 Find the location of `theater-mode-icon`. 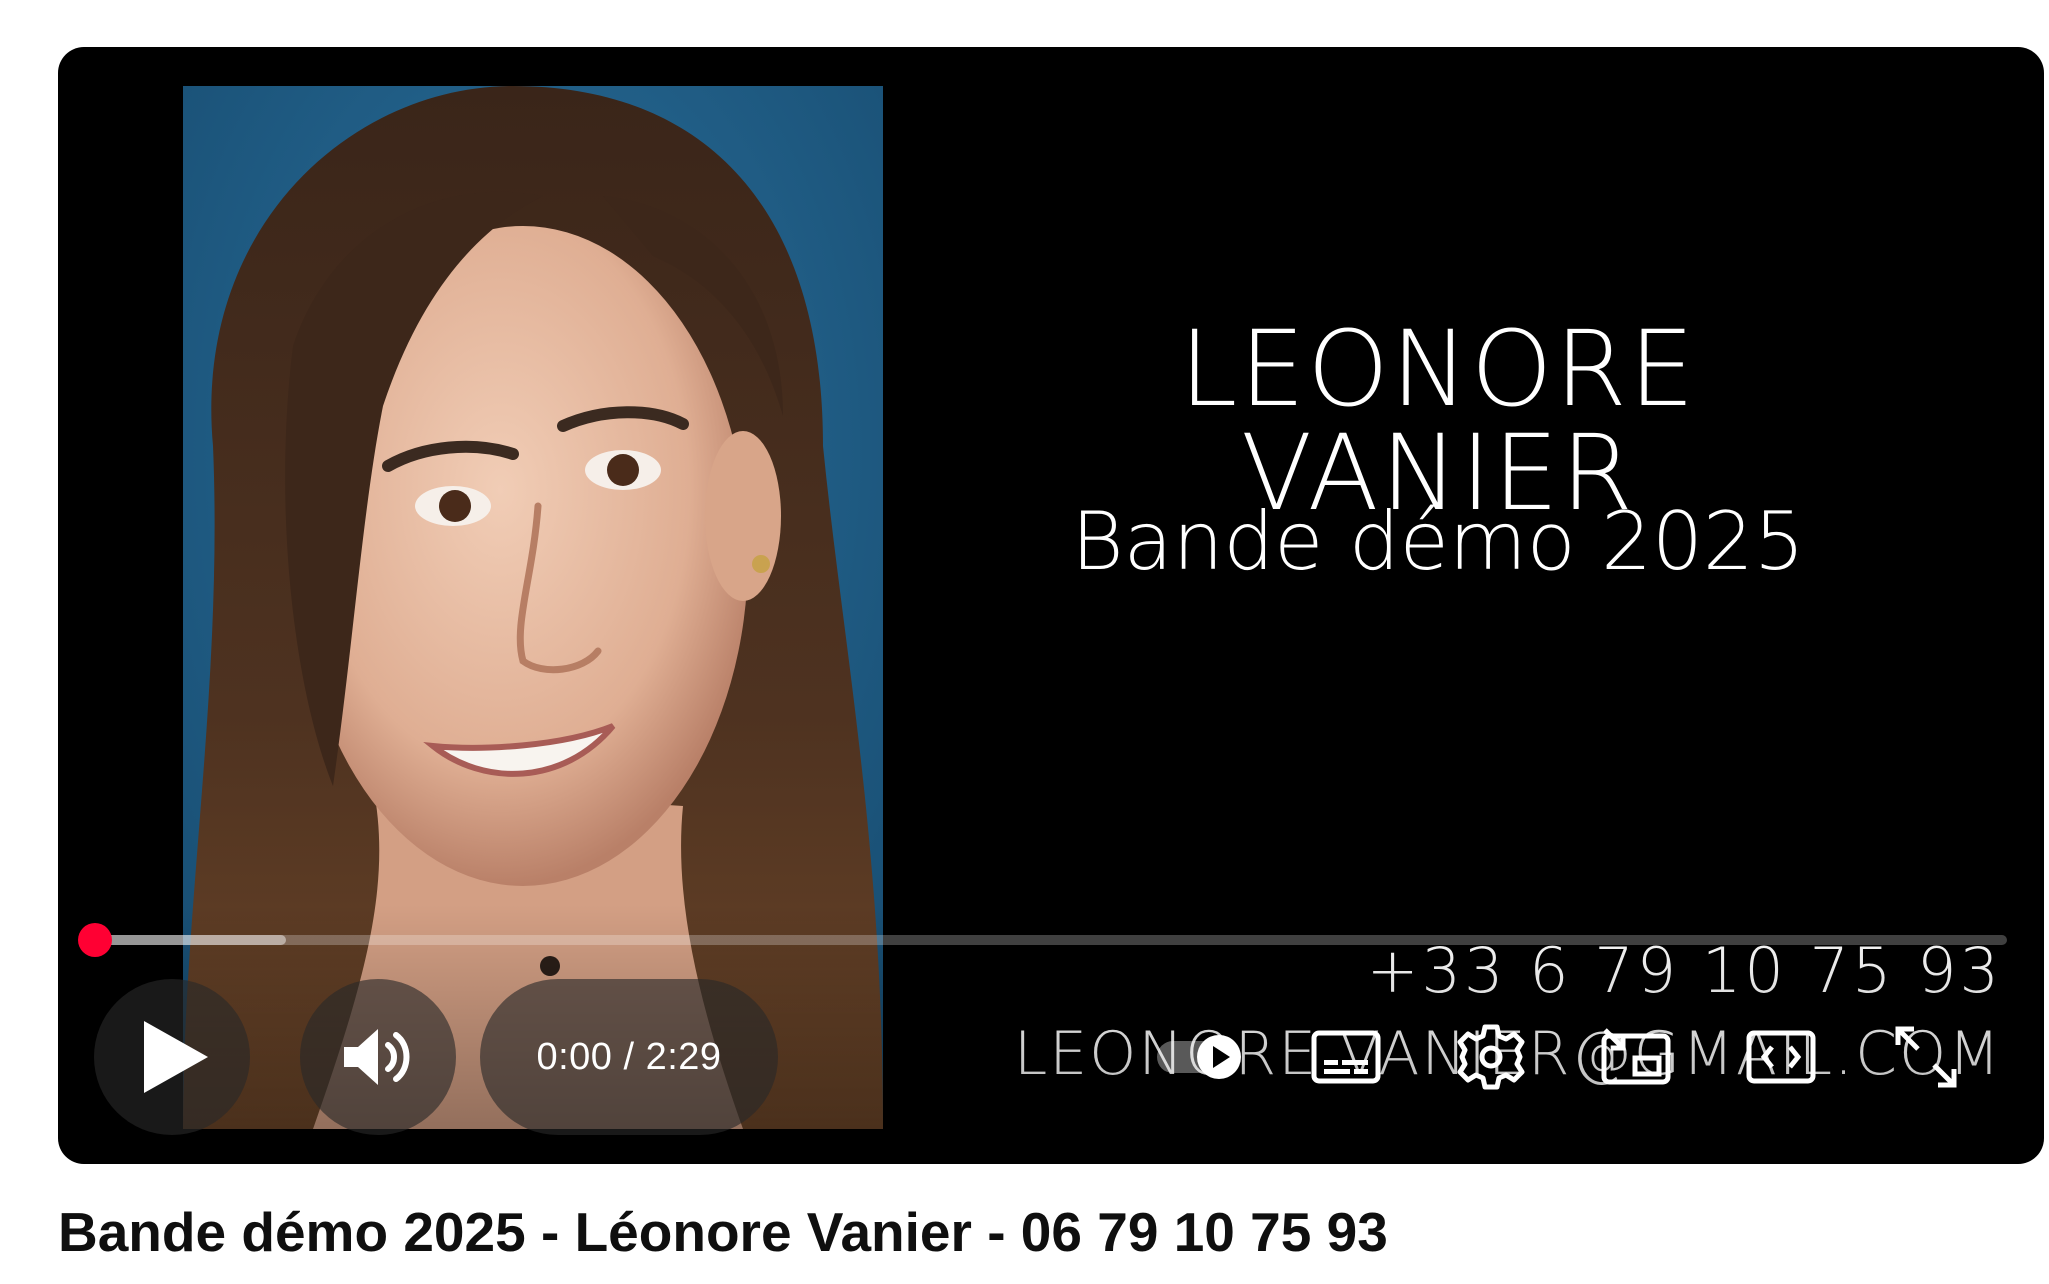

theater-mode-icon is located at coordinates (1781, 1057).